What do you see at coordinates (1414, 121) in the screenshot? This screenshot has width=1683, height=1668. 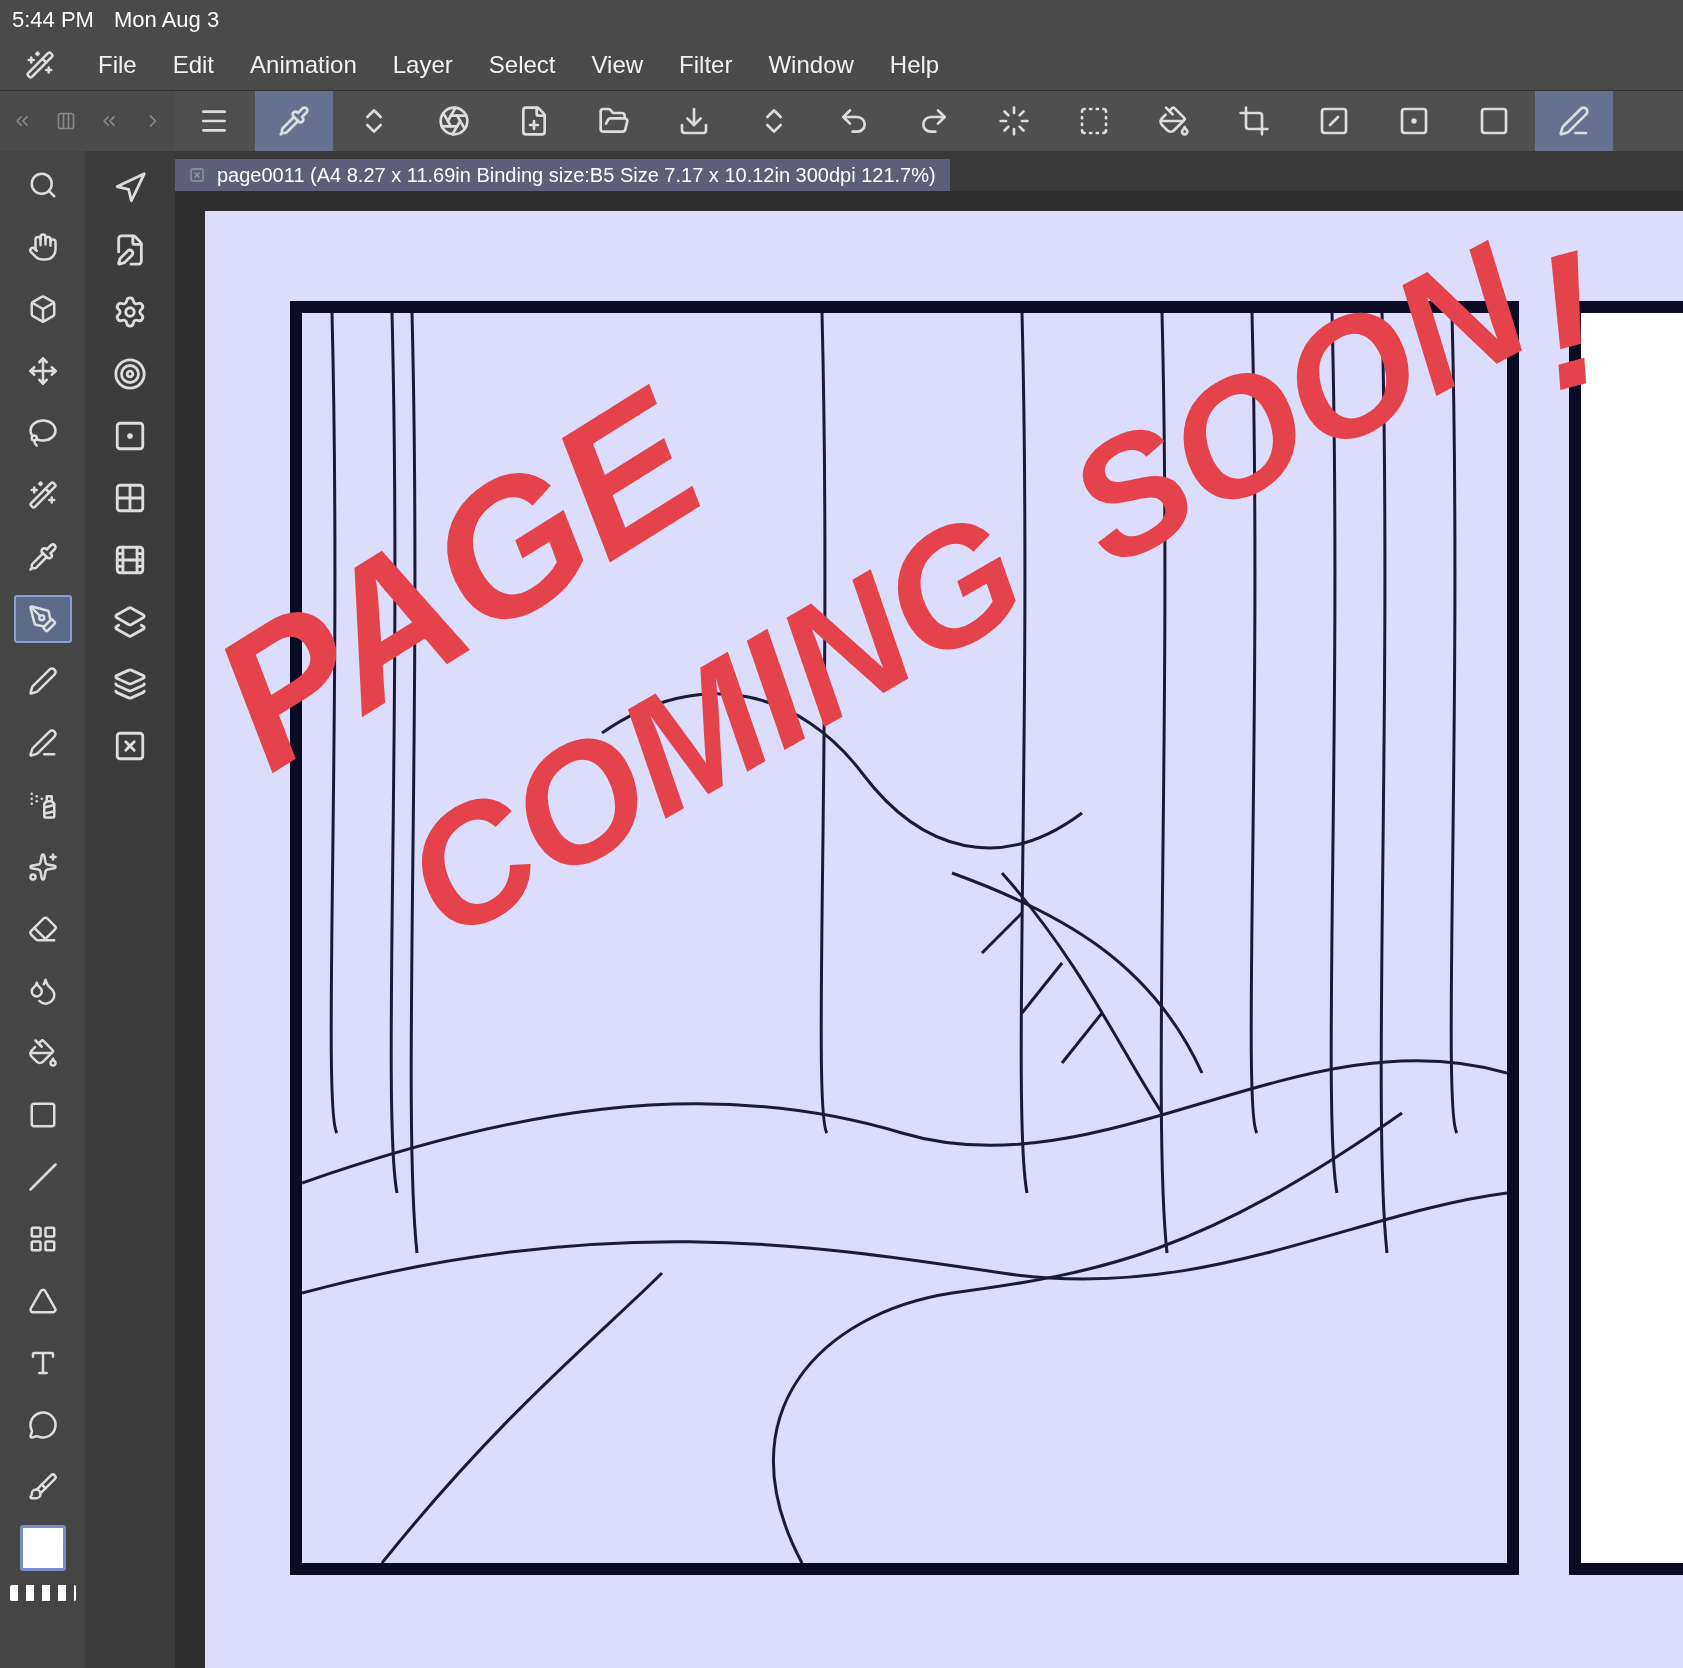 I see `dotted-square-icon` at bounding box center [1414, 121].